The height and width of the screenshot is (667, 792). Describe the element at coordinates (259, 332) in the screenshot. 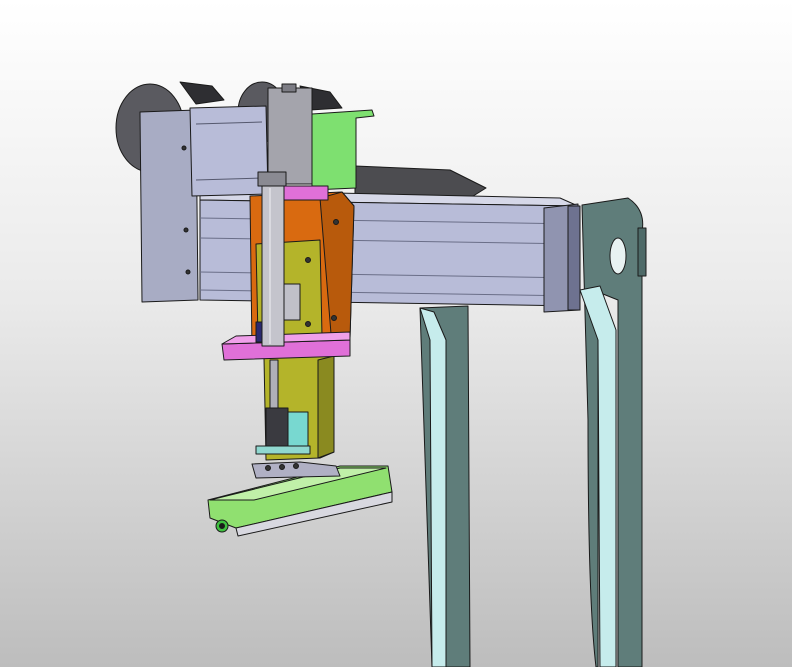

I see `cylinder-port` at that location.